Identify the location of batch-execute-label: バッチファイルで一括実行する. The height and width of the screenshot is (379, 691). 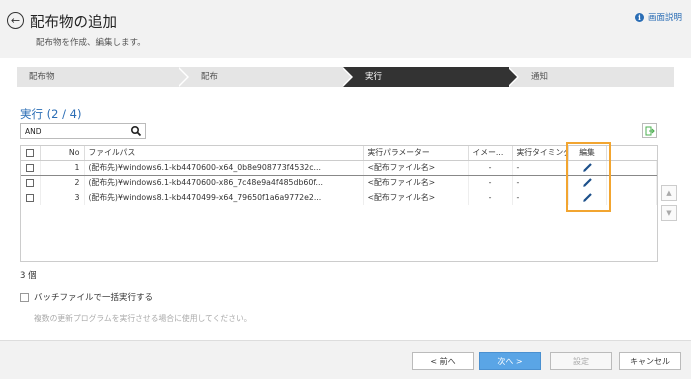
(94, 298).